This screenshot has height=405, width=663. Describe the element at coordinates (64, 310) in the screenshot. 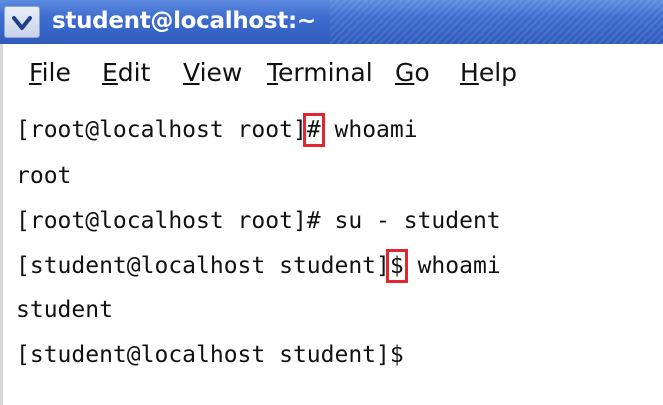

I see `terminal-line: student` at that location.